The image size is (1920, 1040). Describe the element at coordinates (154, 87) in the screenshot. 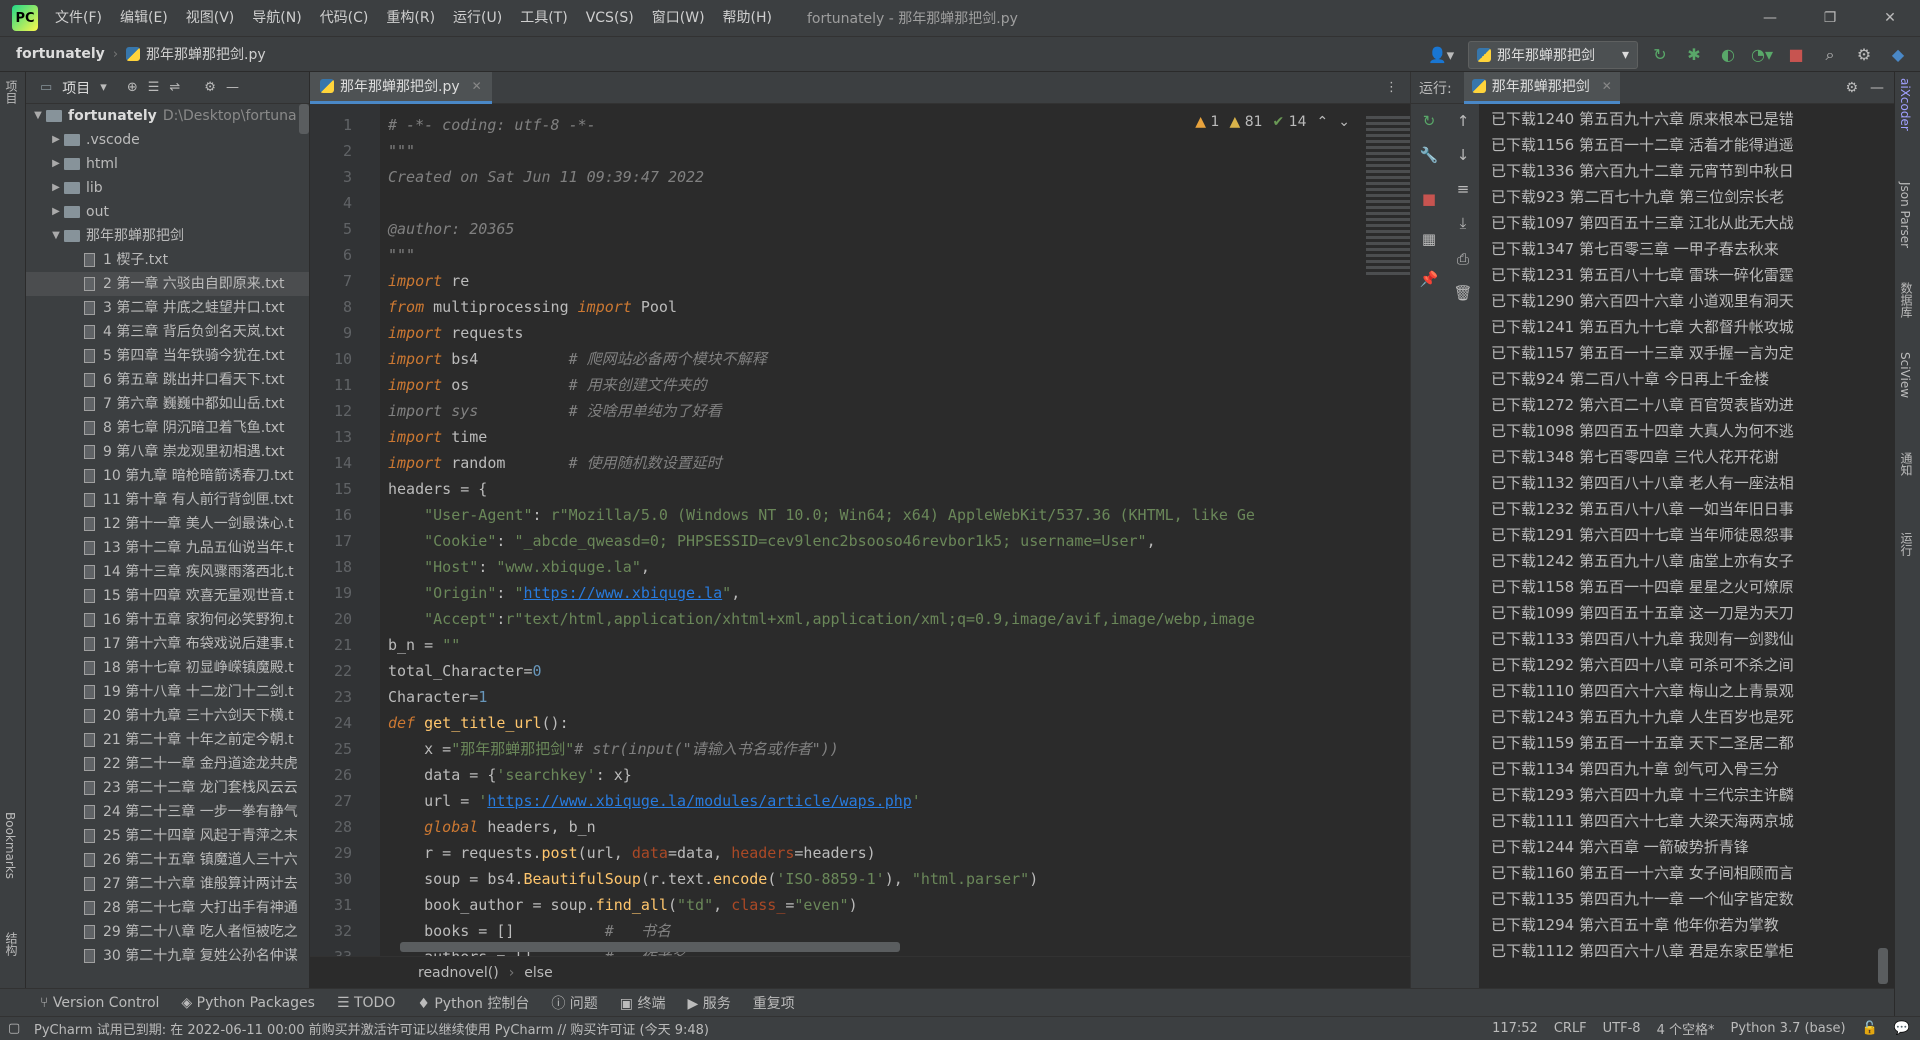

I see `expand-all-icon: ☰` at that location.